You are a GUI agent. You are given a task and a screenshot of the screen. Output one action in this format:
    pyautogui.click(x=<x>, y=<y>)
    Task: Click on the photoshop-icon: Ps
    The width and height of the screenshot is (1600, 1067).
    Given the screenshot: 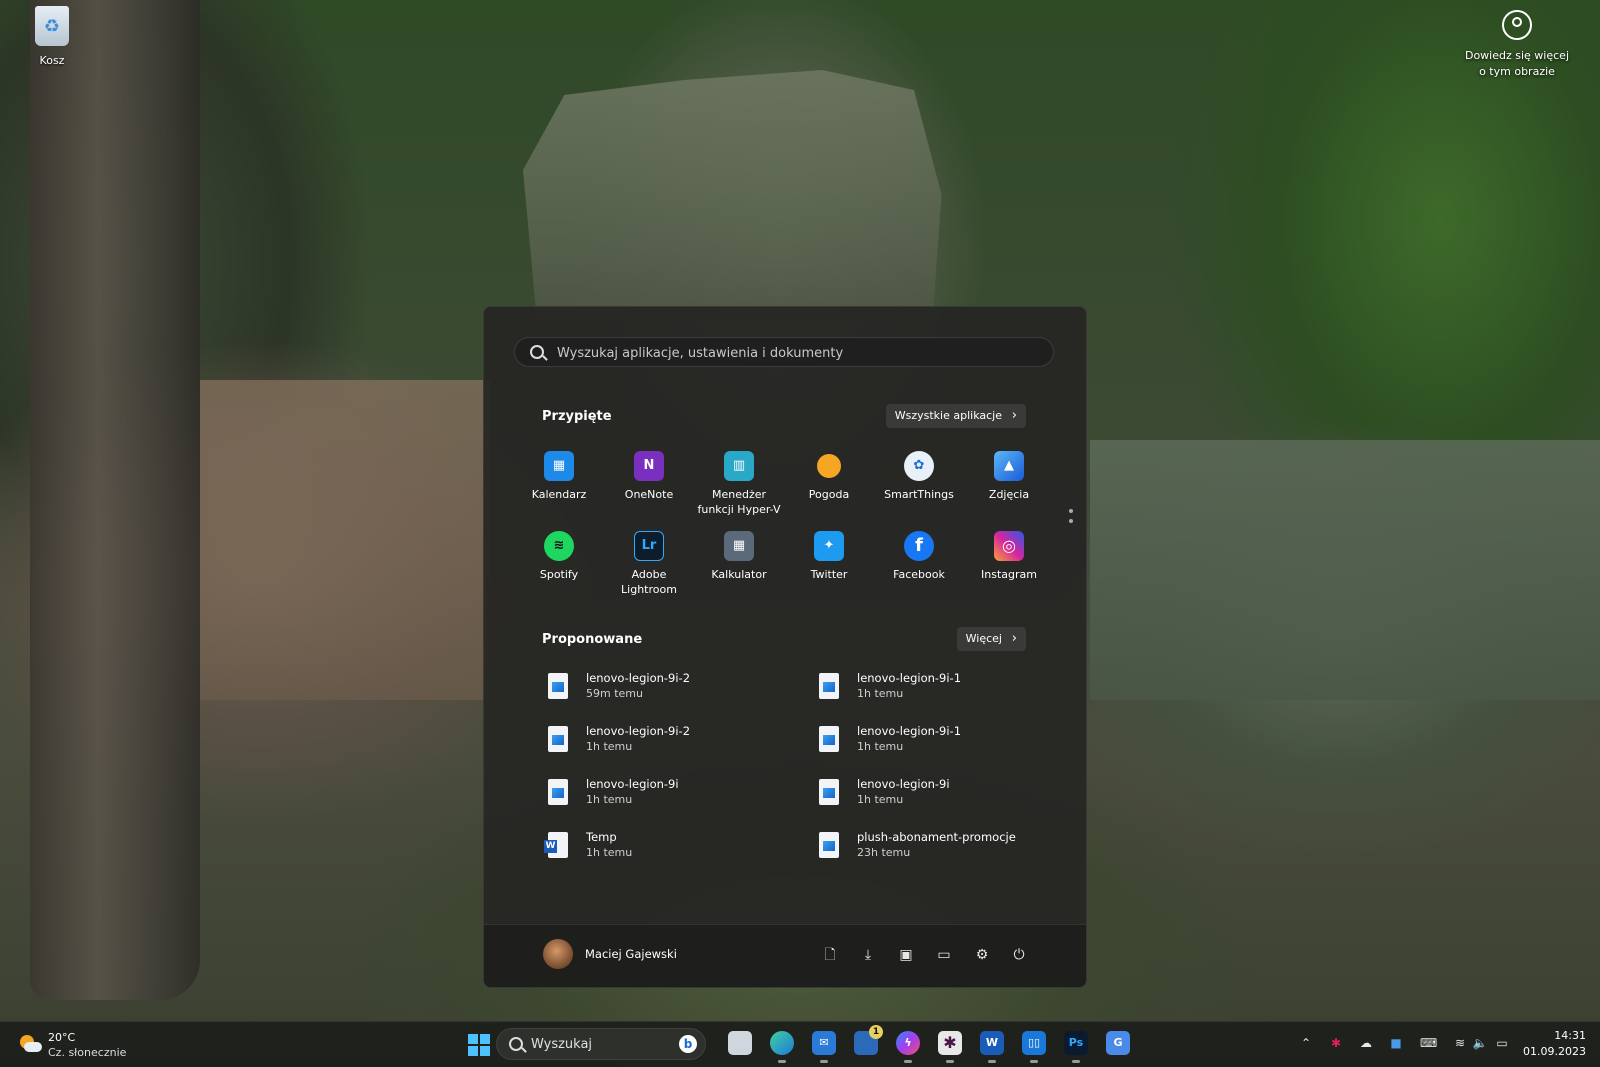 What is the action you would take?
    pyautogui.click(x=1076, y=1047)
    